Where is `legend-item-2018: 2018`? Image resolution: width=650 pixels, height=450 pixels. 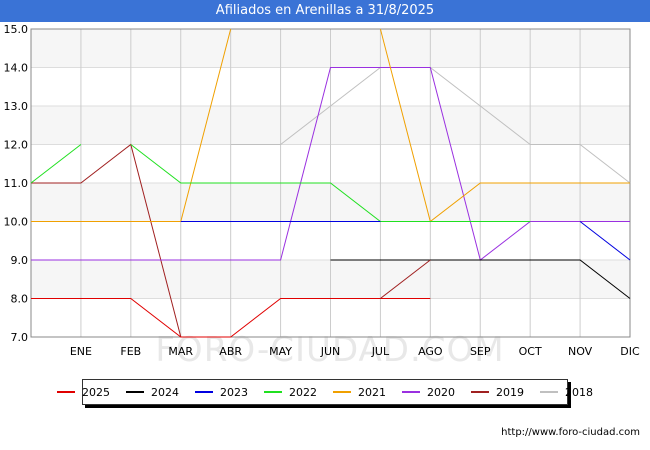 legend-item-2018: 2018 is located at coordinates (566, 392).